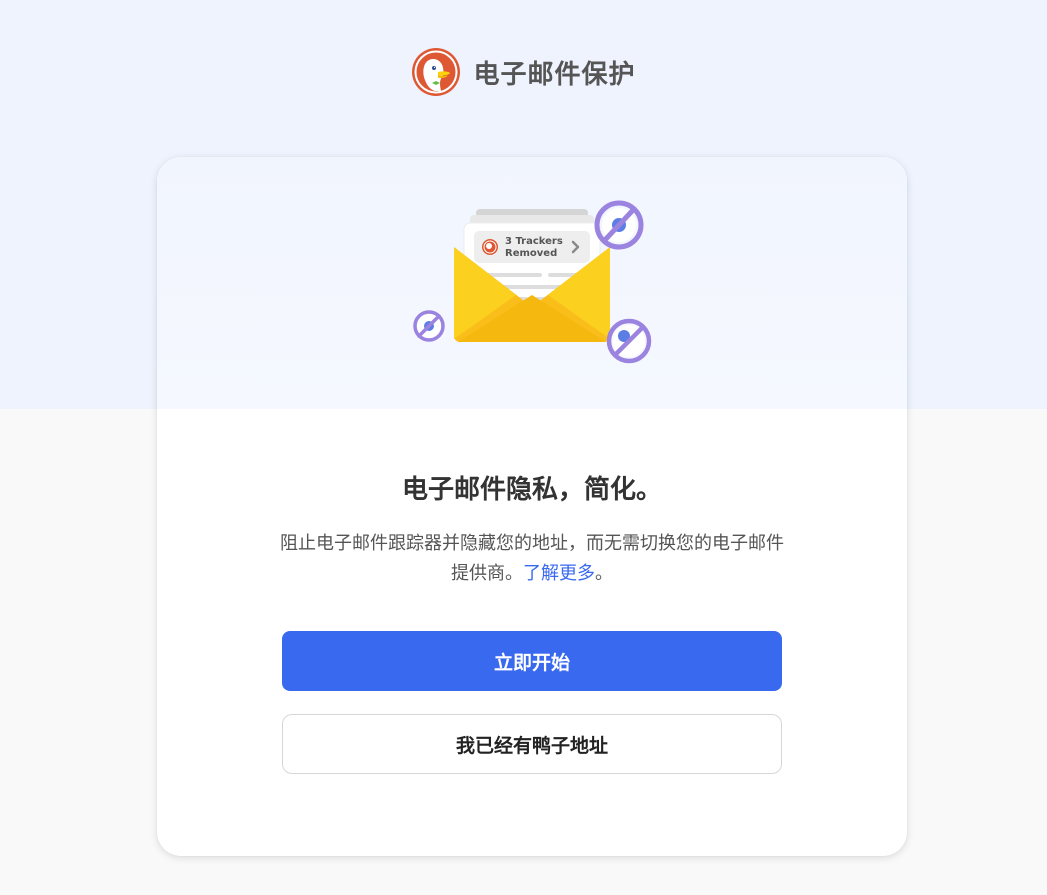 The width and height of the screenshot is (1047, 895). What do you see at coordinates (531, 490) in the screenshot?
I see `card-headline: 电子邮件隐私，简化。` at bounding box center [531, 490].